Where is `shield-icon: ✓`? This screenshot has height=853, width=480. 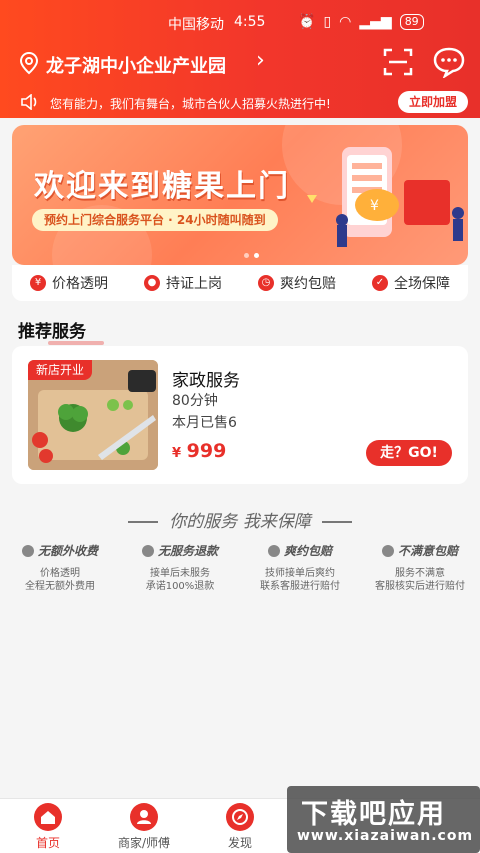 shield-icon: ✓ is located at coordinates (380, 283).